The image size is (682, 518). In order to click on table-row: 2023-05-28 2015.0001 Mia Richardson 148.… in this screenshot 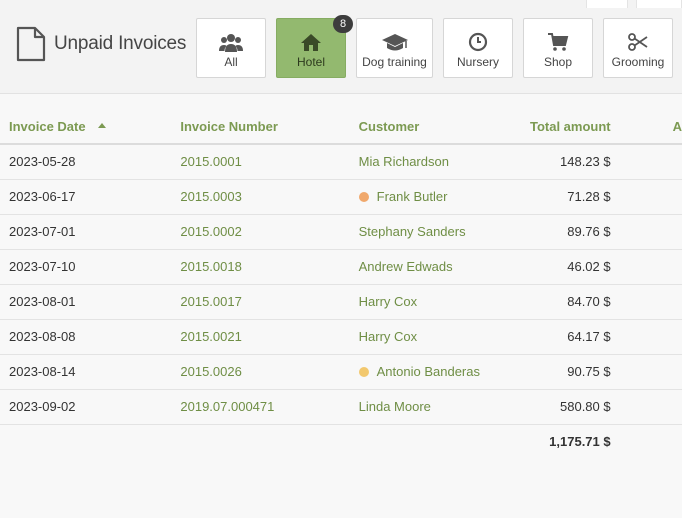, I will do `click(341, 162)`.